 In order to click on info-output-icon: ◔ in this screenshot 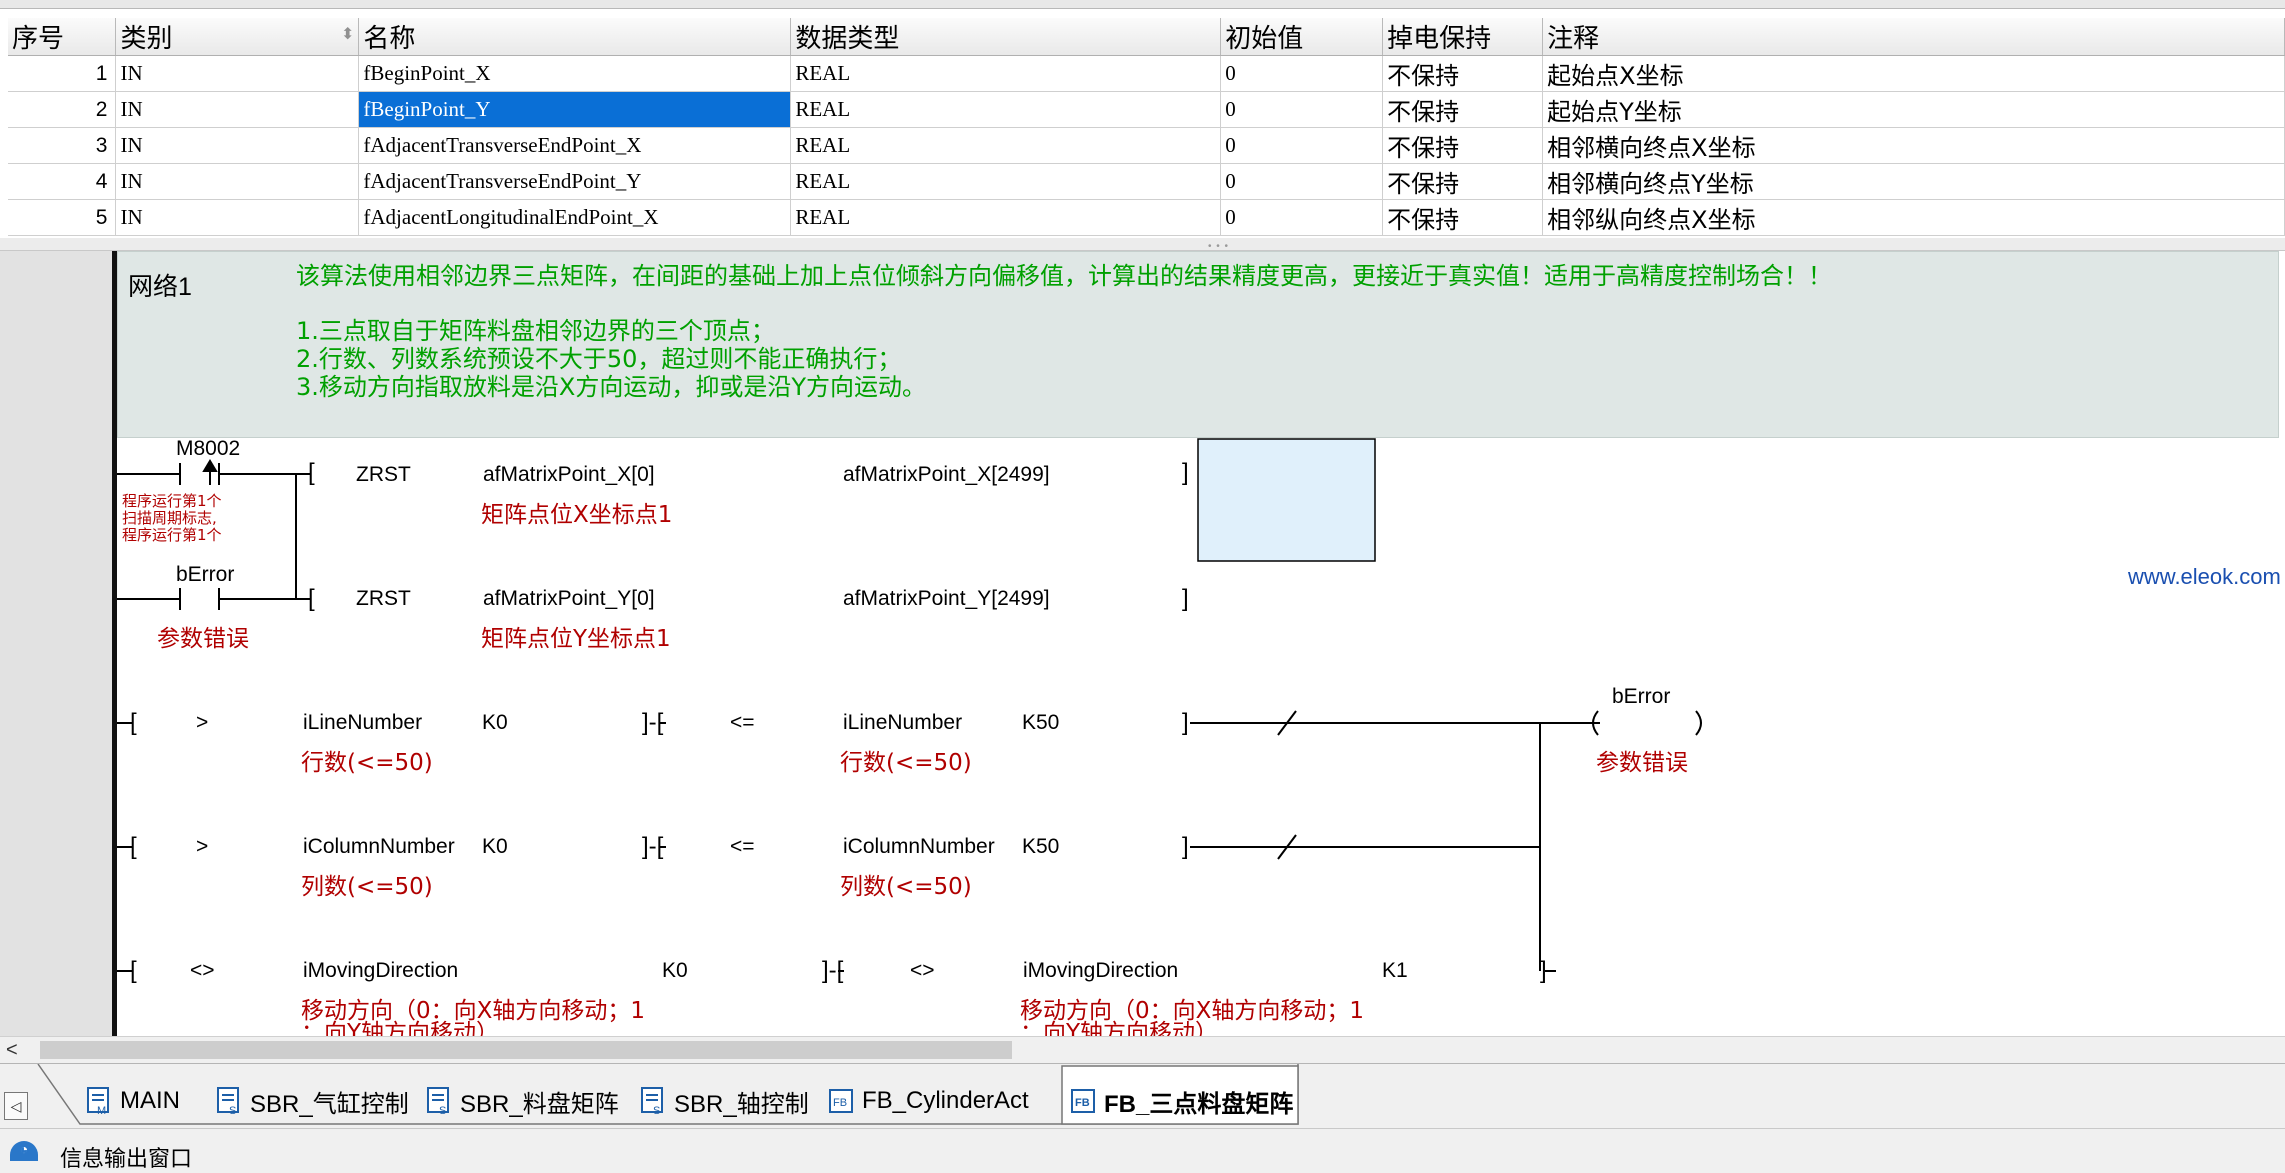, I will do `click(24, 1151)`.